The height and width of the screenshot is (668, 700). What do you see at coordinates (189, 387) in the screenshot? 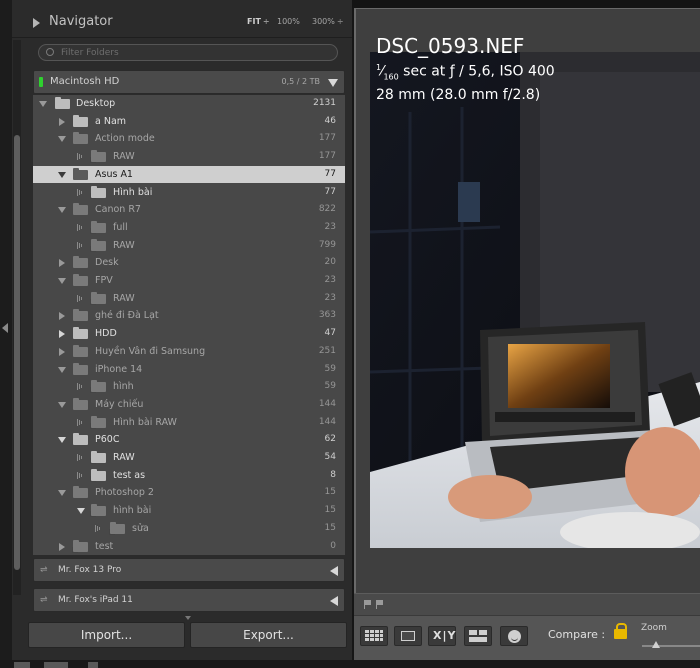
I see `folder-row: hình 59` at bounding box center [189, 387].